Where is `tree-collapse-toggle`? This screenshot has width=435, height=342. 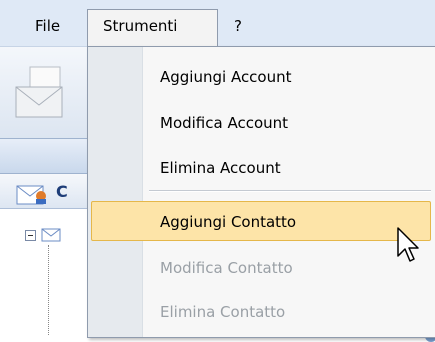
tree-collapse-toggle is located at coordinates (30, 235).